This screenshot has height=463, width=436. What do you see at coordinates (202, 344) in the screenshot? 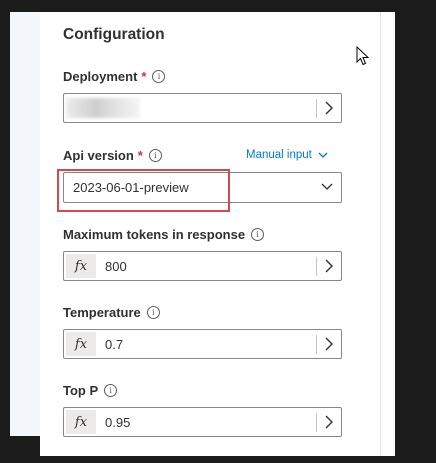
I see `temperature-field: fx 0.7` at bounding box center [202, 344].